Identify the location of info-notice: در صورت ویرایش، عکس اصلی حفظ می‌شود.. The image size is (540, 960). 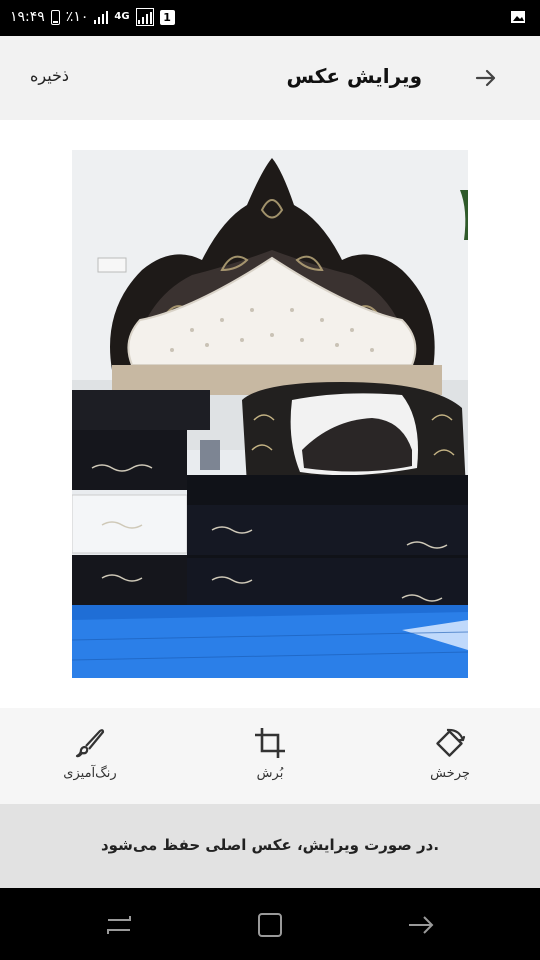
(270, 846).